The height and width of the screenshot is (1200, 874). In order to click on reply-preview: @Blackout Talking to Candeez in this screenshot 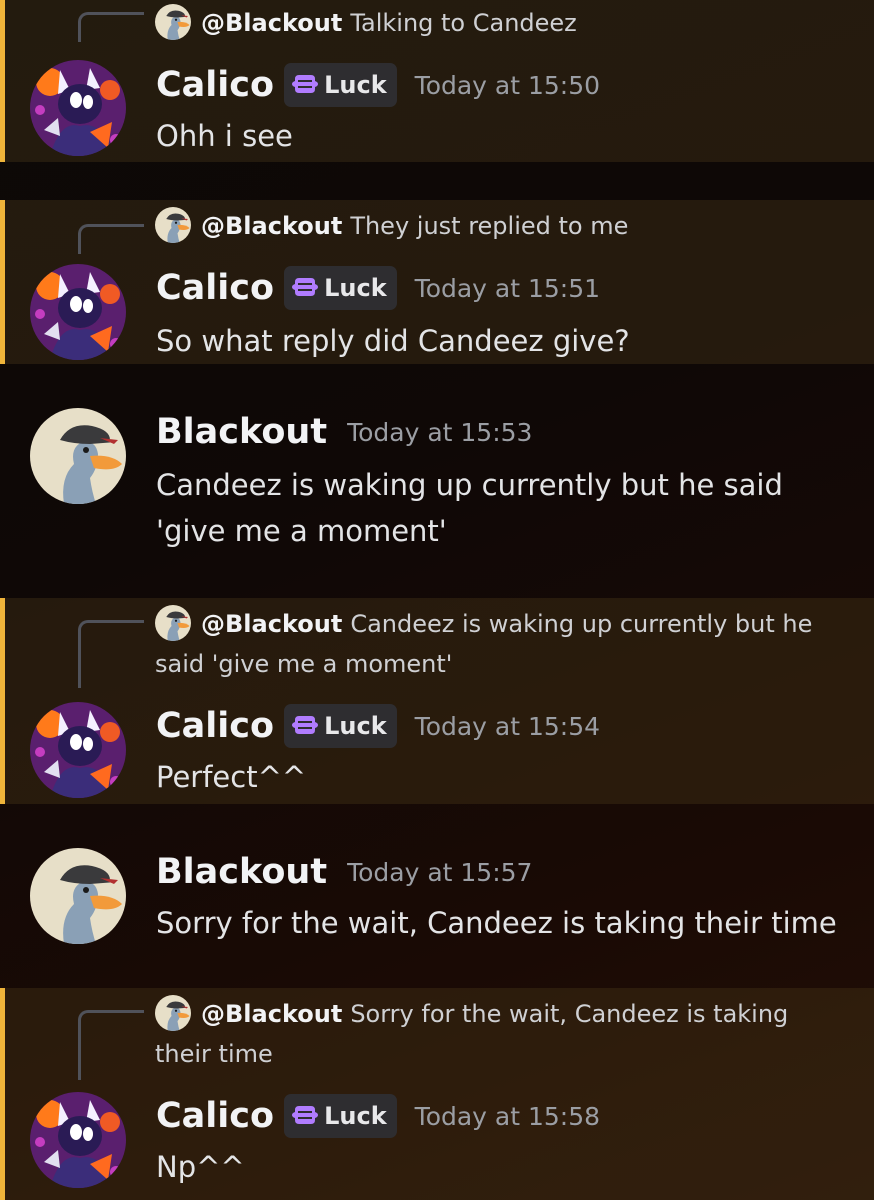, I will do `click(500, 23)`.